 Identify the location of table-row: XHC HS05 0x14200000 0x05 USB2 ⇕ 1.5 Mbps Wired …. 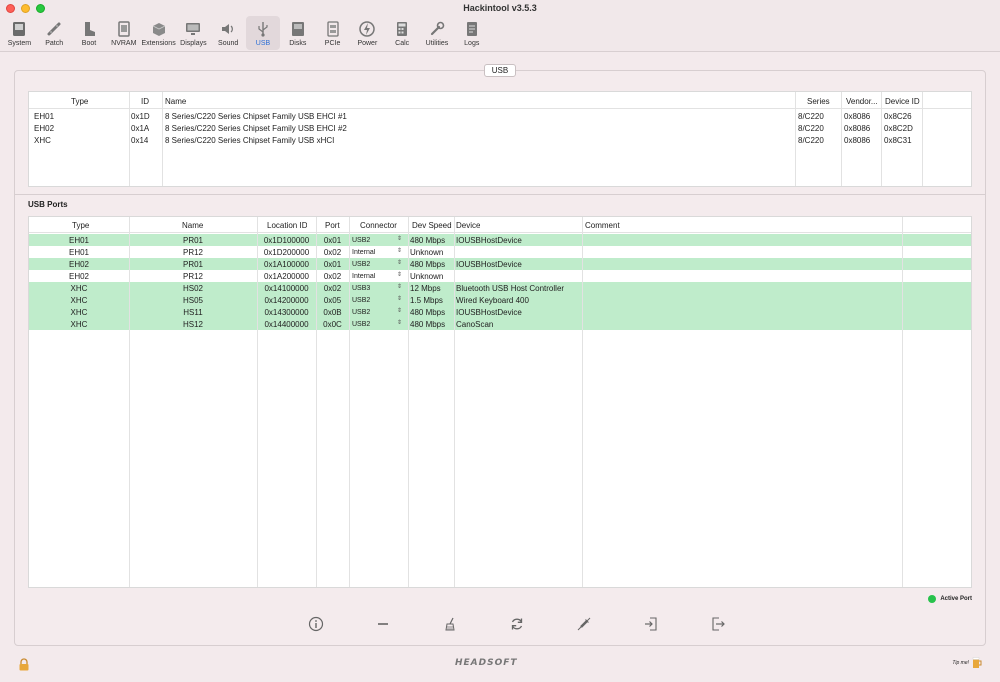
(500, 300).